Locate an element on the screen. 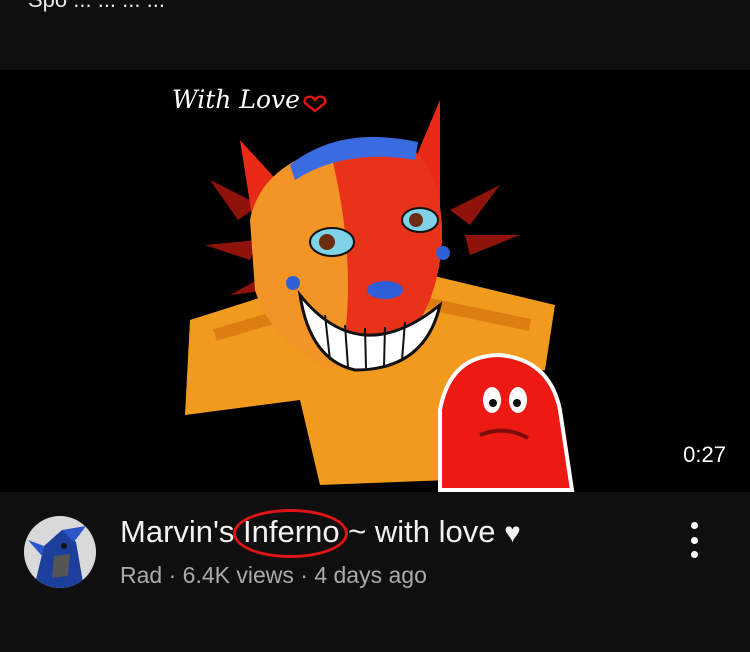  video-metadata: Rad · 6.4K views · 4 days ago is located at coordinates (273, 575).